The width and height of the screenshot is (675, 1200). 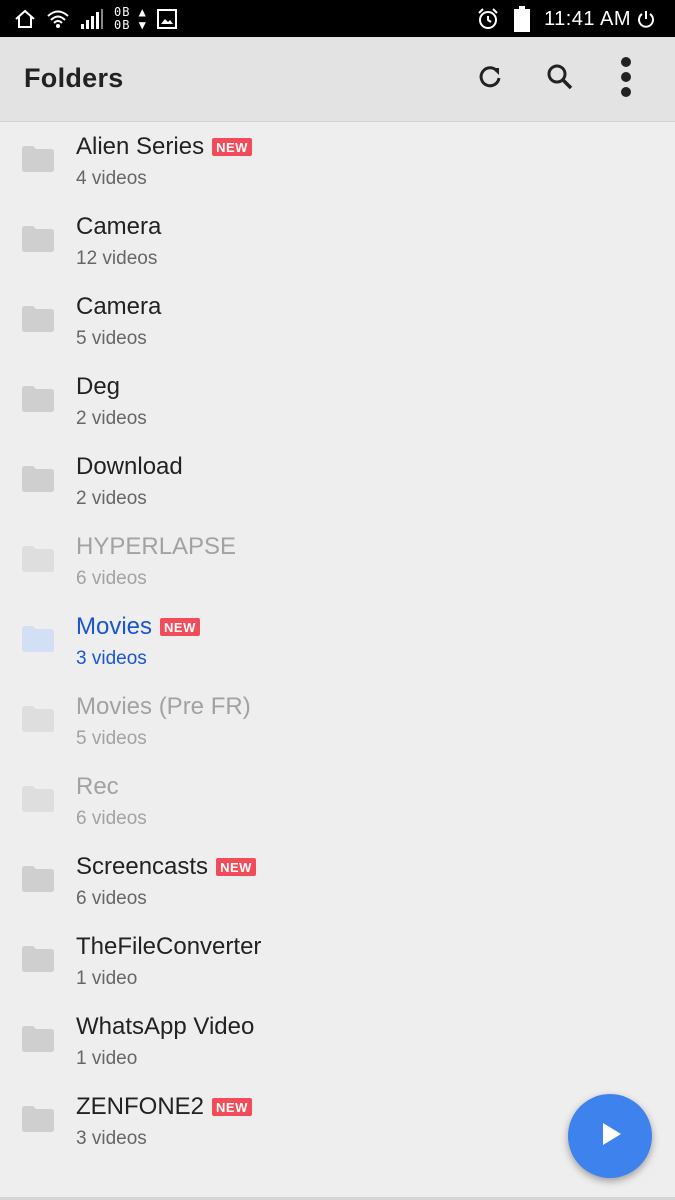 What do you see at coordinates (74, 78) in the screenshot?
I see `page-title: Folders` at bounding box center [74, 78].